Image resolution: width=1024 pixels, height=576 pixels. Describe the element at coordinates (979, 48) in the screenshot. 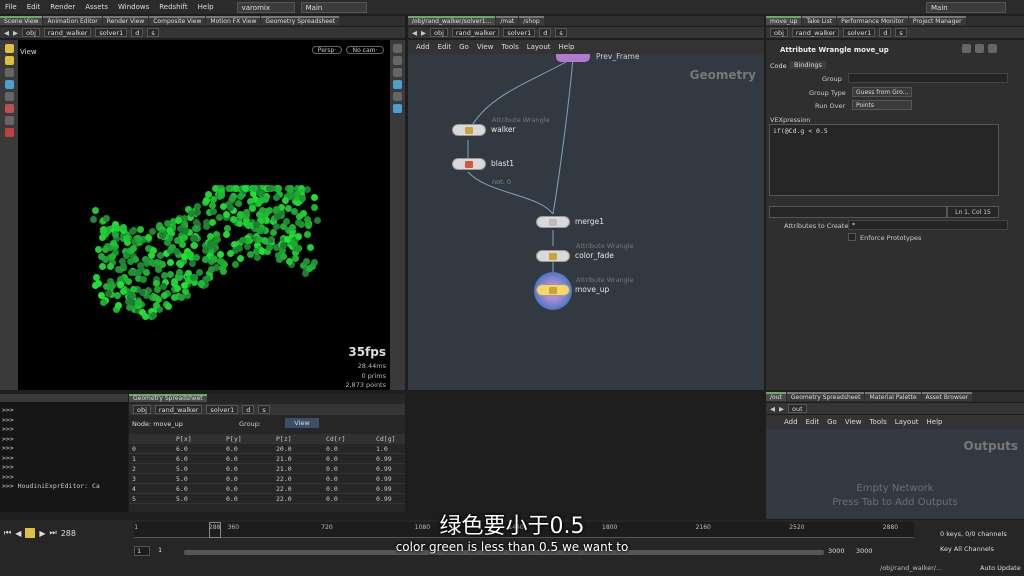

I see `help-icon` at that location.